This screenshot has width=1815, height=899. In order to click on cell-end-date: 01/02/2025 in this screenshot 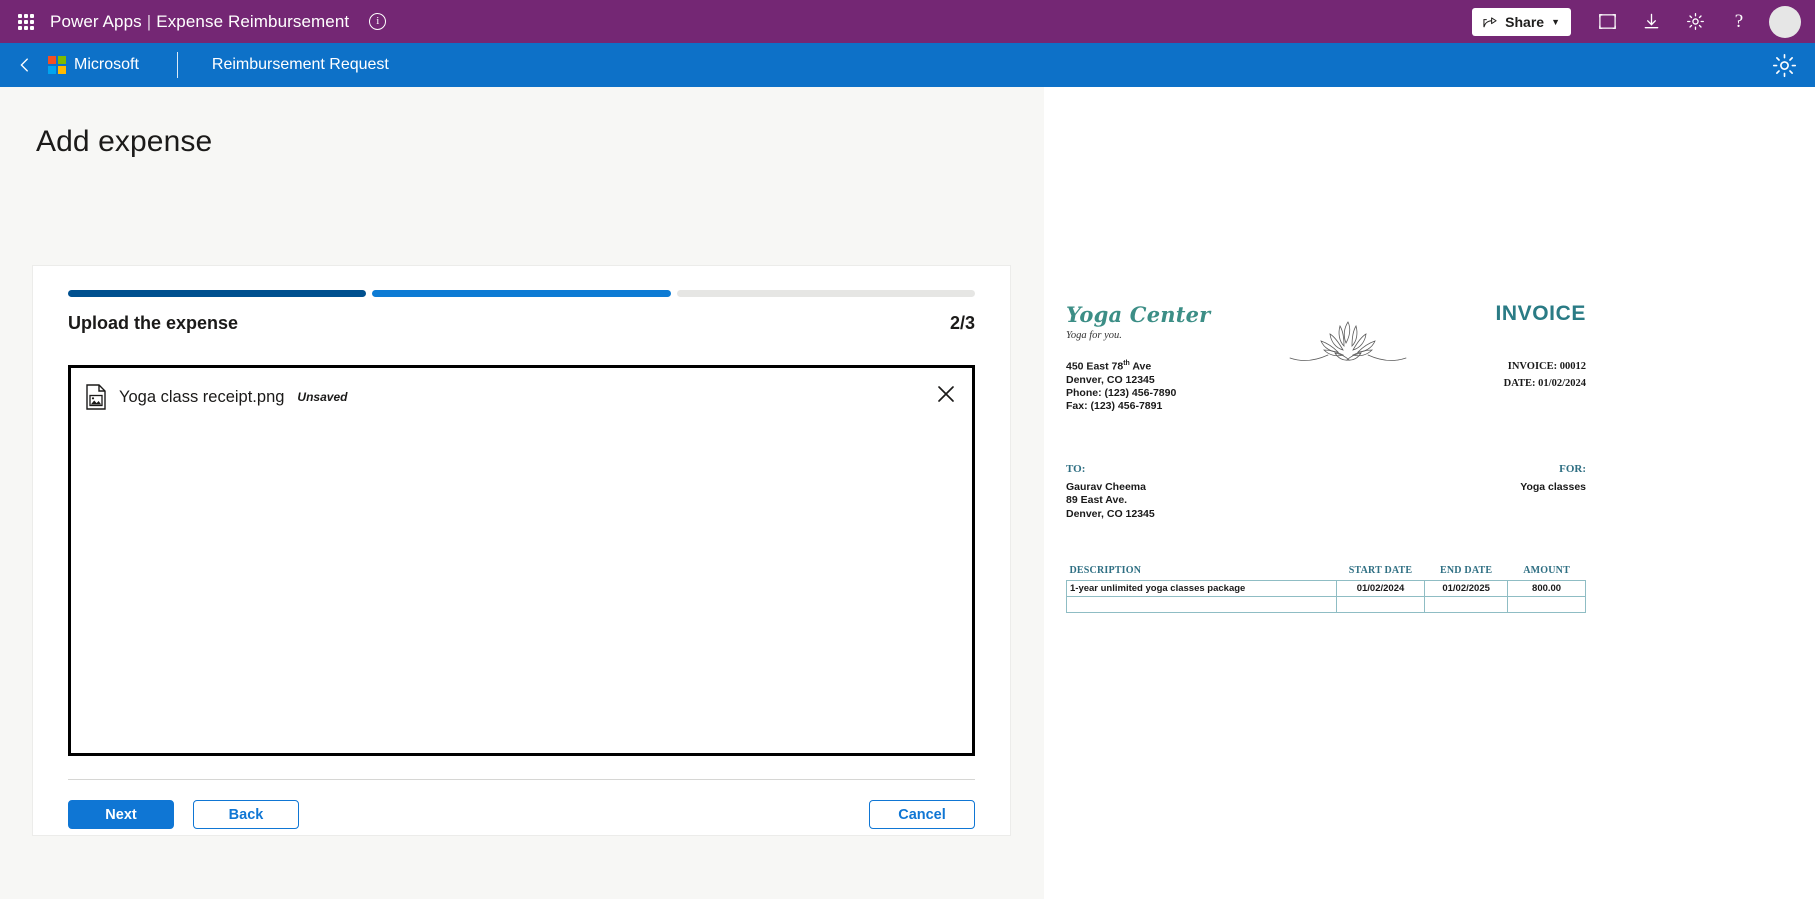, I will do `click(1466, 589)`.